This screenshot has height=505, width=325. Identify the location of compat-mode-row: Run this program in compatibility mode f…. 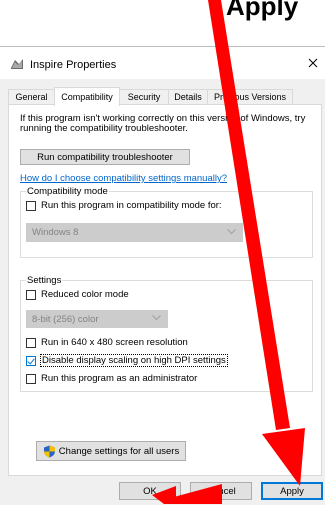
(124, 205).